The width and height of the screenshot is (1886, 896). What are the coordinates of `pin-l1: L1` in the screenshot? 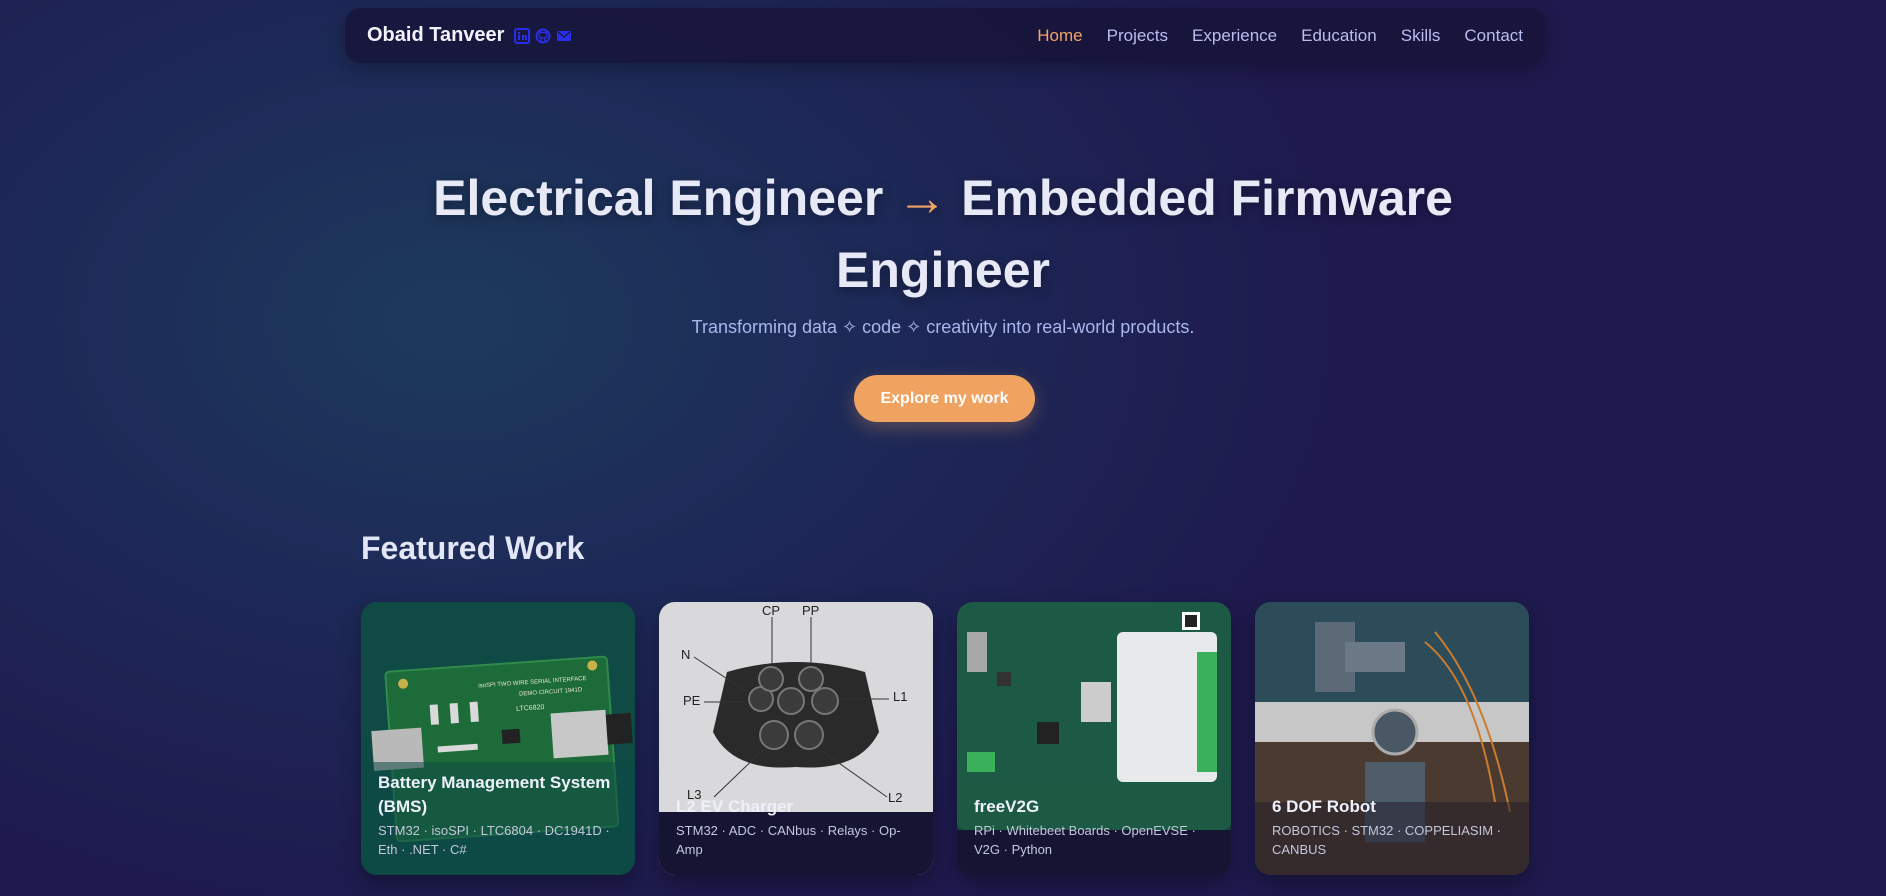 It's located at (900, 696).